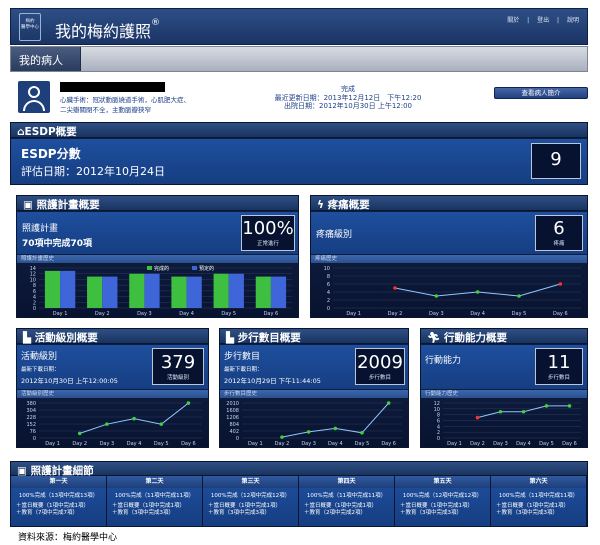 The height and width of the screenshot is (545, 600). What do you see at coordinates (328, 285) in the screenshot?
I see `y-tick-label: 6` at bounding box center [328, 285].